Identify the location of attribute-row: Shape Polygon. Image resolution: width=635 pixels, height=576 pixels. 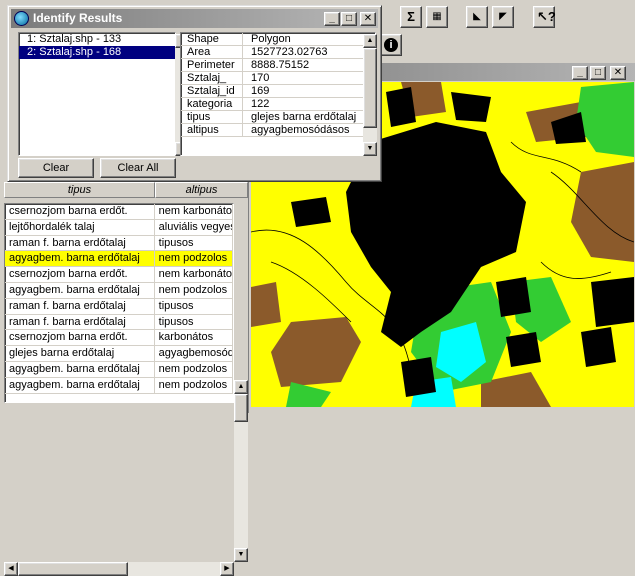
(278, 39).